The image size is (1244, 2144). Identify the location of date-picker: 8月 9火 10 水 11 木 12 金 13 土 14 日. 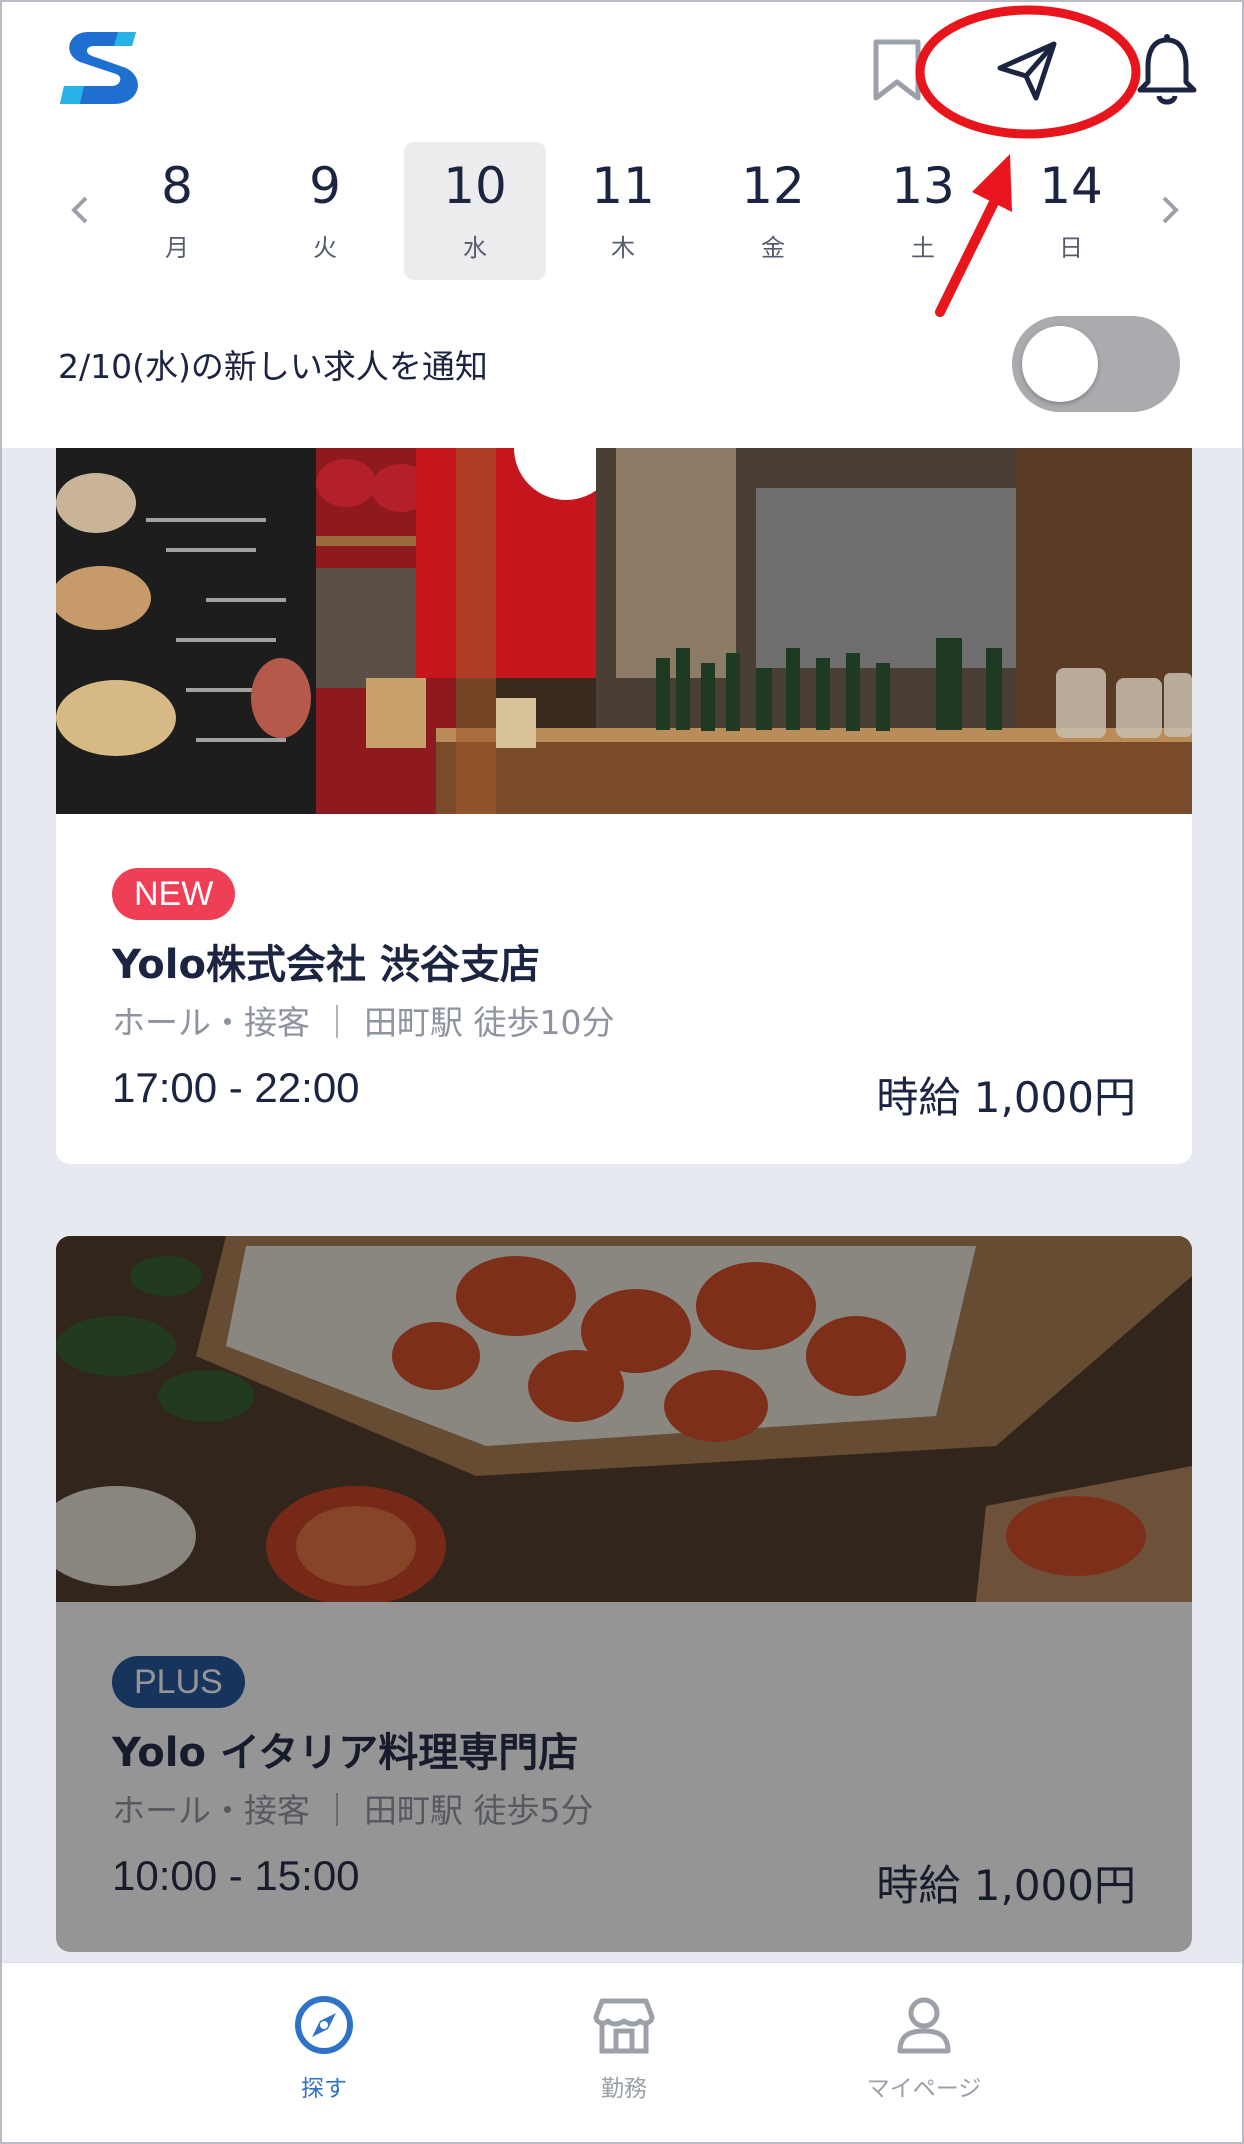
(622, 210).